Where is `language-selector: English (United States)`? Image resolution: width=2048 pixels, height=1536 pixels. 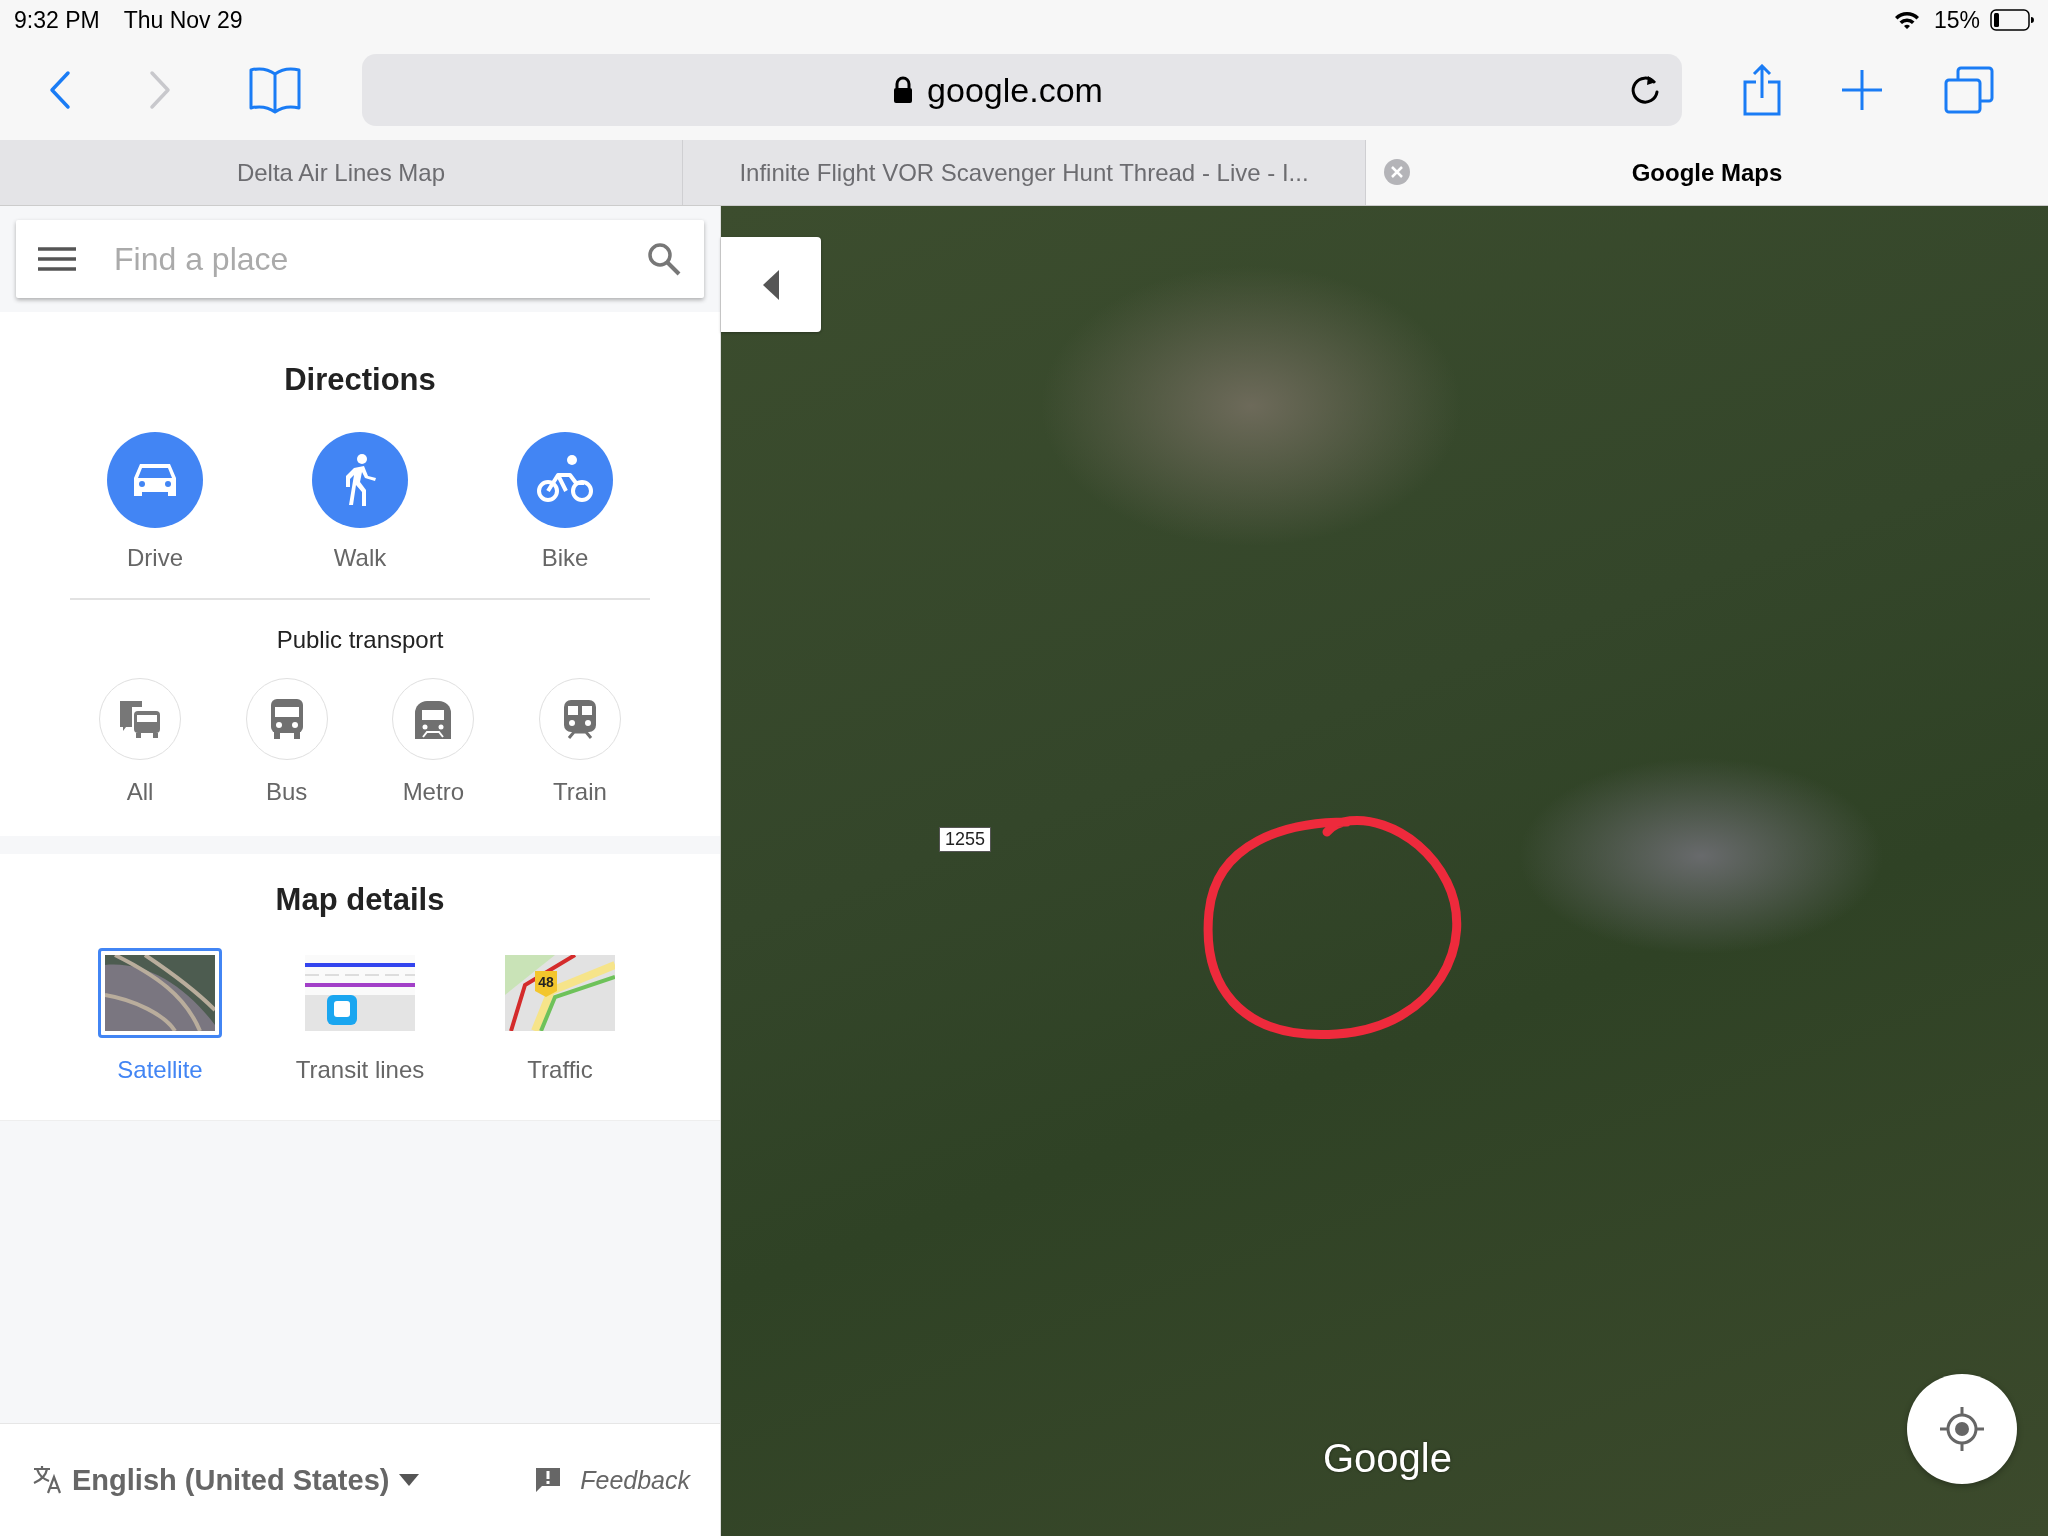 language-selector: English (United States) is located at coordinates (231, 1480).